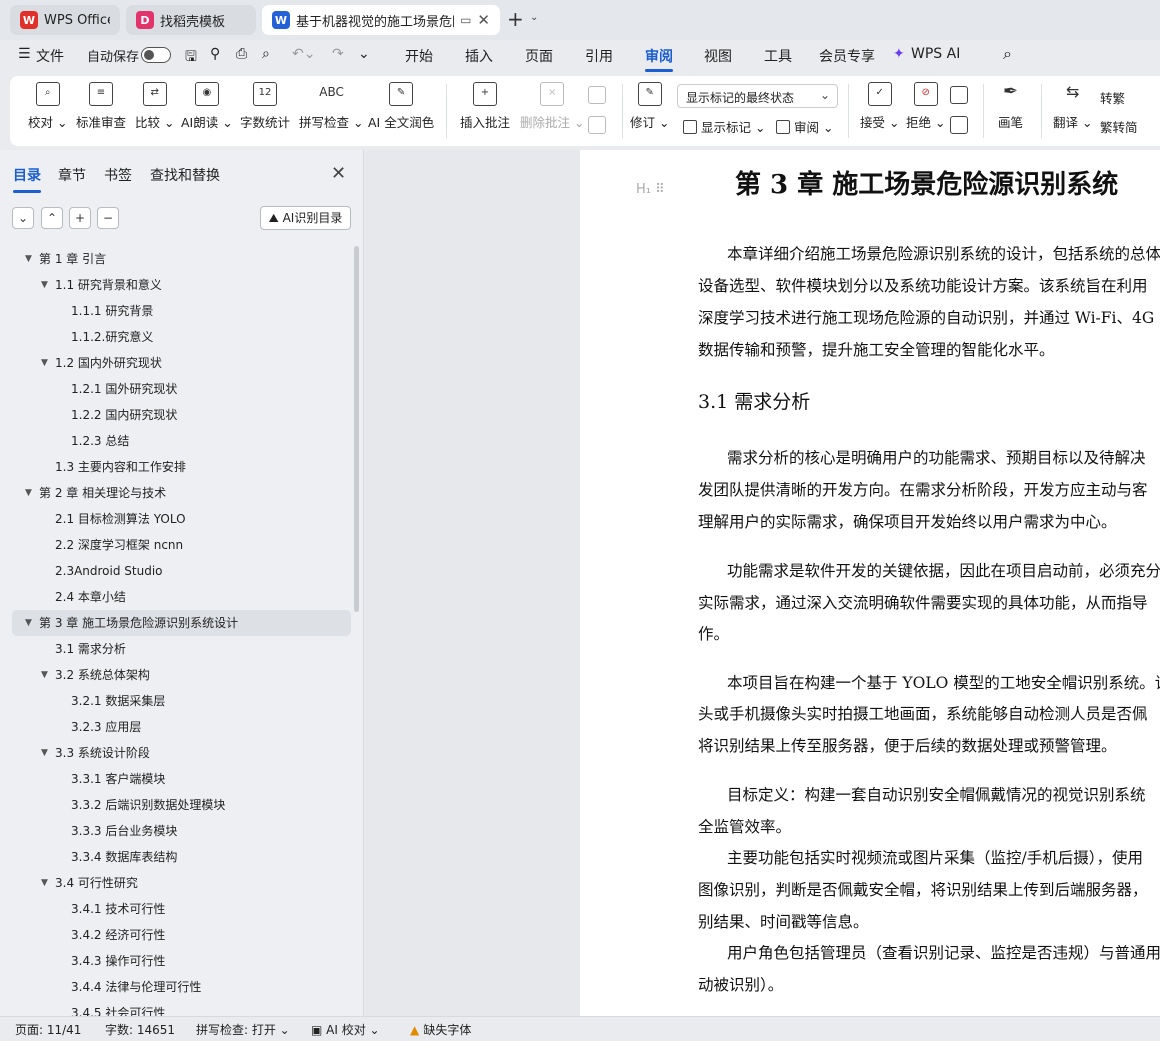 The width and height of the screenshot is (1160, 1041). Describe the element at coordinates (185, 175) in the screenshot. I see `nav-tab-find-replace: 查找和替换` at that location.